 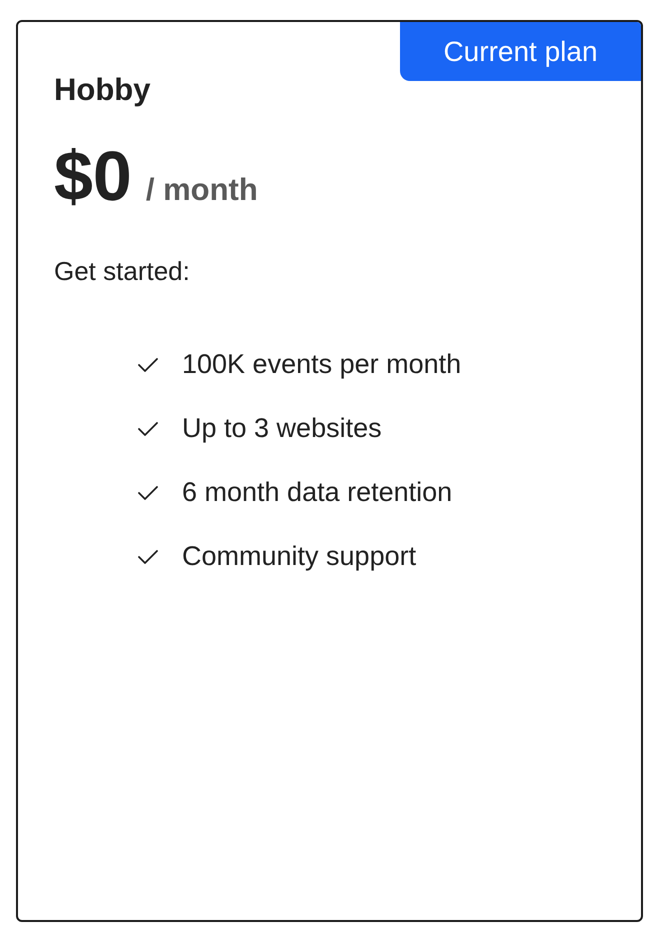 I want to click on feature-text: 6 month data retention, so click(x=317, y=492).